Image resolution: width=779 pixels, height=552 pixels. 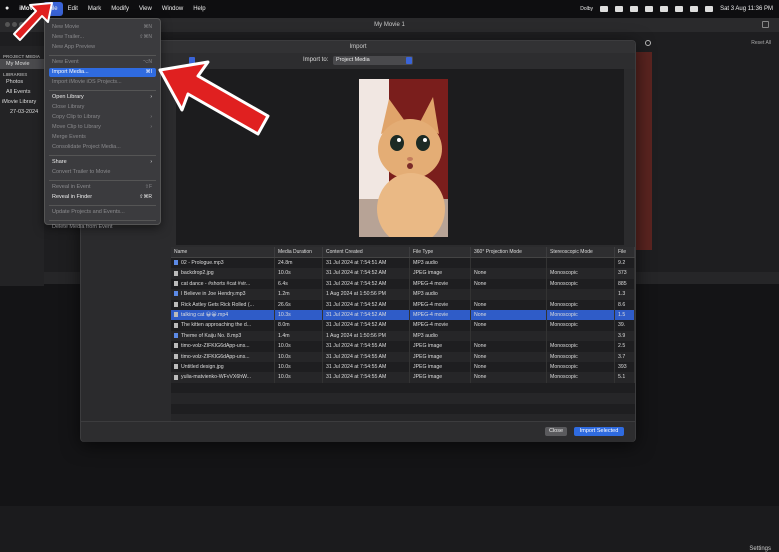 What do you see at coordinates (22, 82) in the screenshot?
I see `sidebar-item-photos: Photos` at bounding box center [22, 82].